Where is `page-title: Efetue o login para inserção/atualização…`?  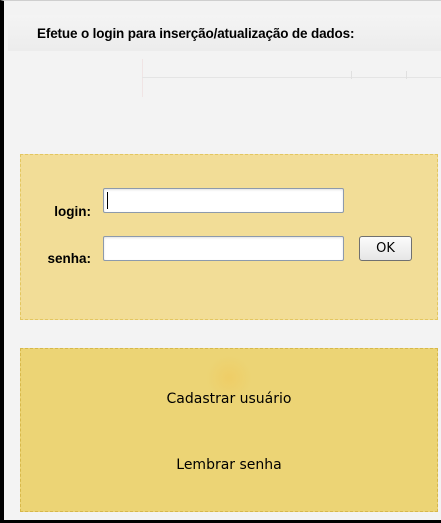 page-title: Efetue o login para inserção/atualização… is located at coordinates (196, 33).